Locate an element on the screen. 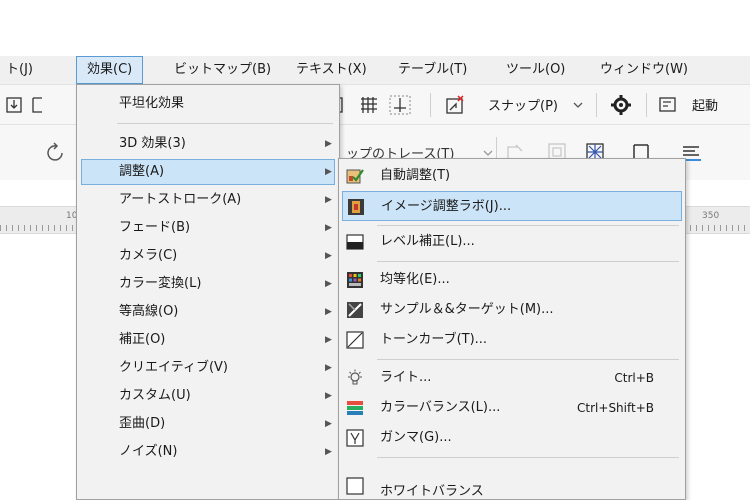 The image size is (750, 500). submenu-item-auto-adjust: 自動調整(T) is located at coordinates (512, 176).